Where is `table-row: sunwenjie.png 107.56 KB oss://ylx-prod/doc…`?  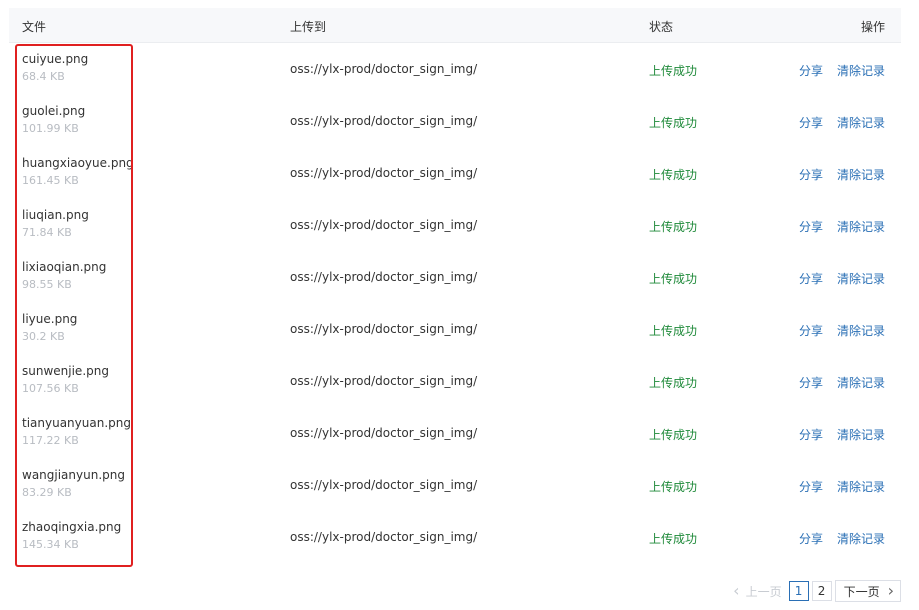
table-row: sunwenjie.png 107.56 KB oss://ylx-prod/doc… is located at coordinates (455, 381).